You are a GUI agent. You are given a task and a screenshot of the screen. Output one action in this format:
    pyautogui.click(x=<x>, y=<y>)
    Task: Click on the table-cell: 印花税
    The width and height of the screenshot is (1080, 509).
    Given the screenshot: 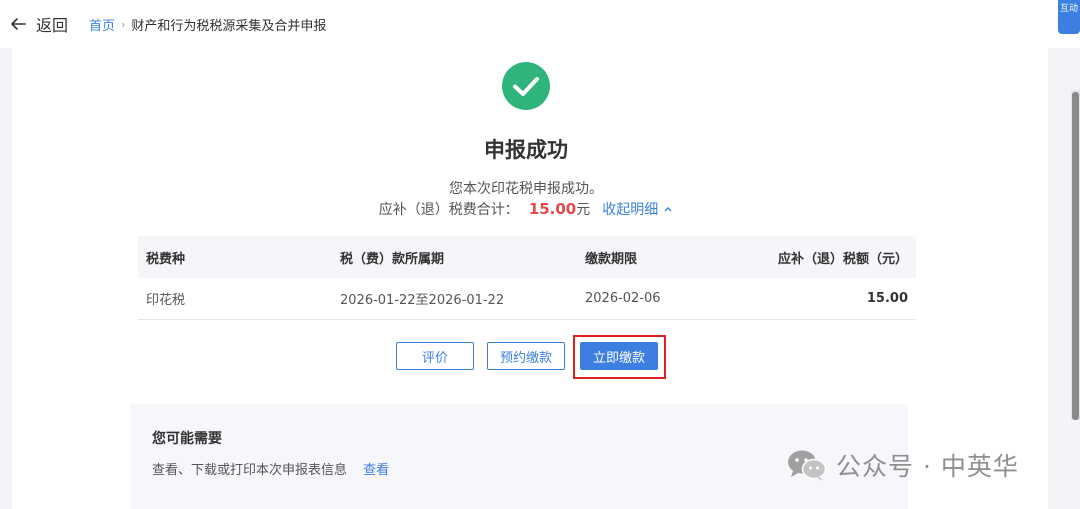 What is the action you would take?
    pyautogui.click(x=166, y=300)
    